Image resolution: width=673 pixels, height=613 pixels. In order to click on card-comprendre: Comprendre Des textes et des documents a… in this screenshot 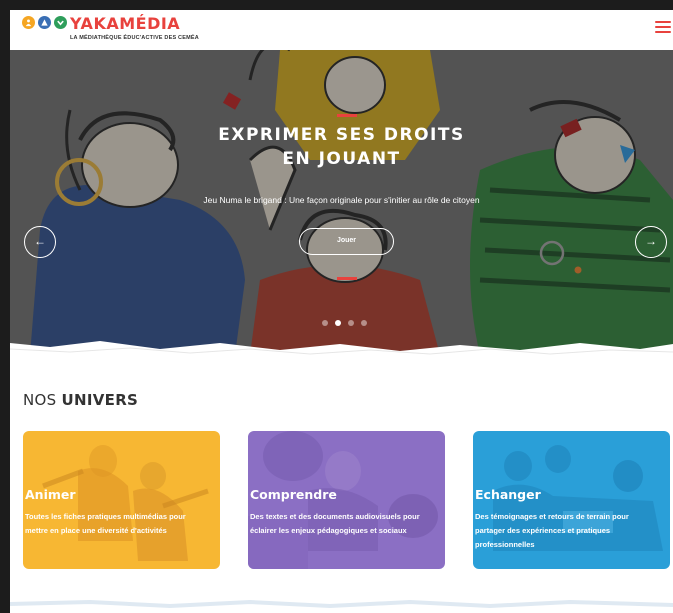, I will do `click(346, 500)`.